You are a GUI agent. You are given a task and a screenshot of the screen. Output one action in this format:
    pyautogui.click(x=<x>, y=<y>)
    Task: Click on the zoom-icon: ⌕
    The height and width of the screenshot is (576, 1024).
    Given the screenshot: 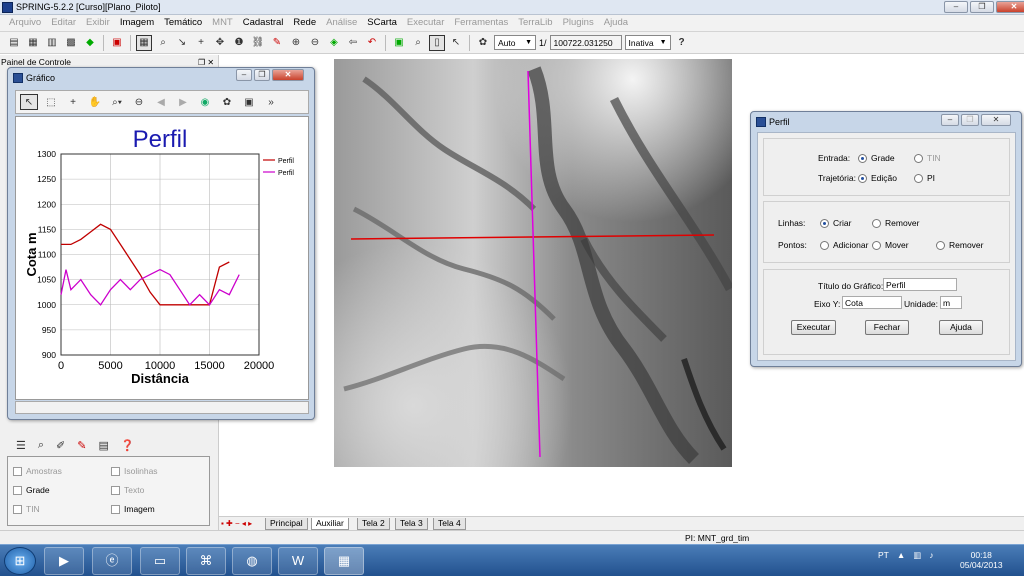 What is the action you would take?
    pyautogui.click(x=163, y=43)
    